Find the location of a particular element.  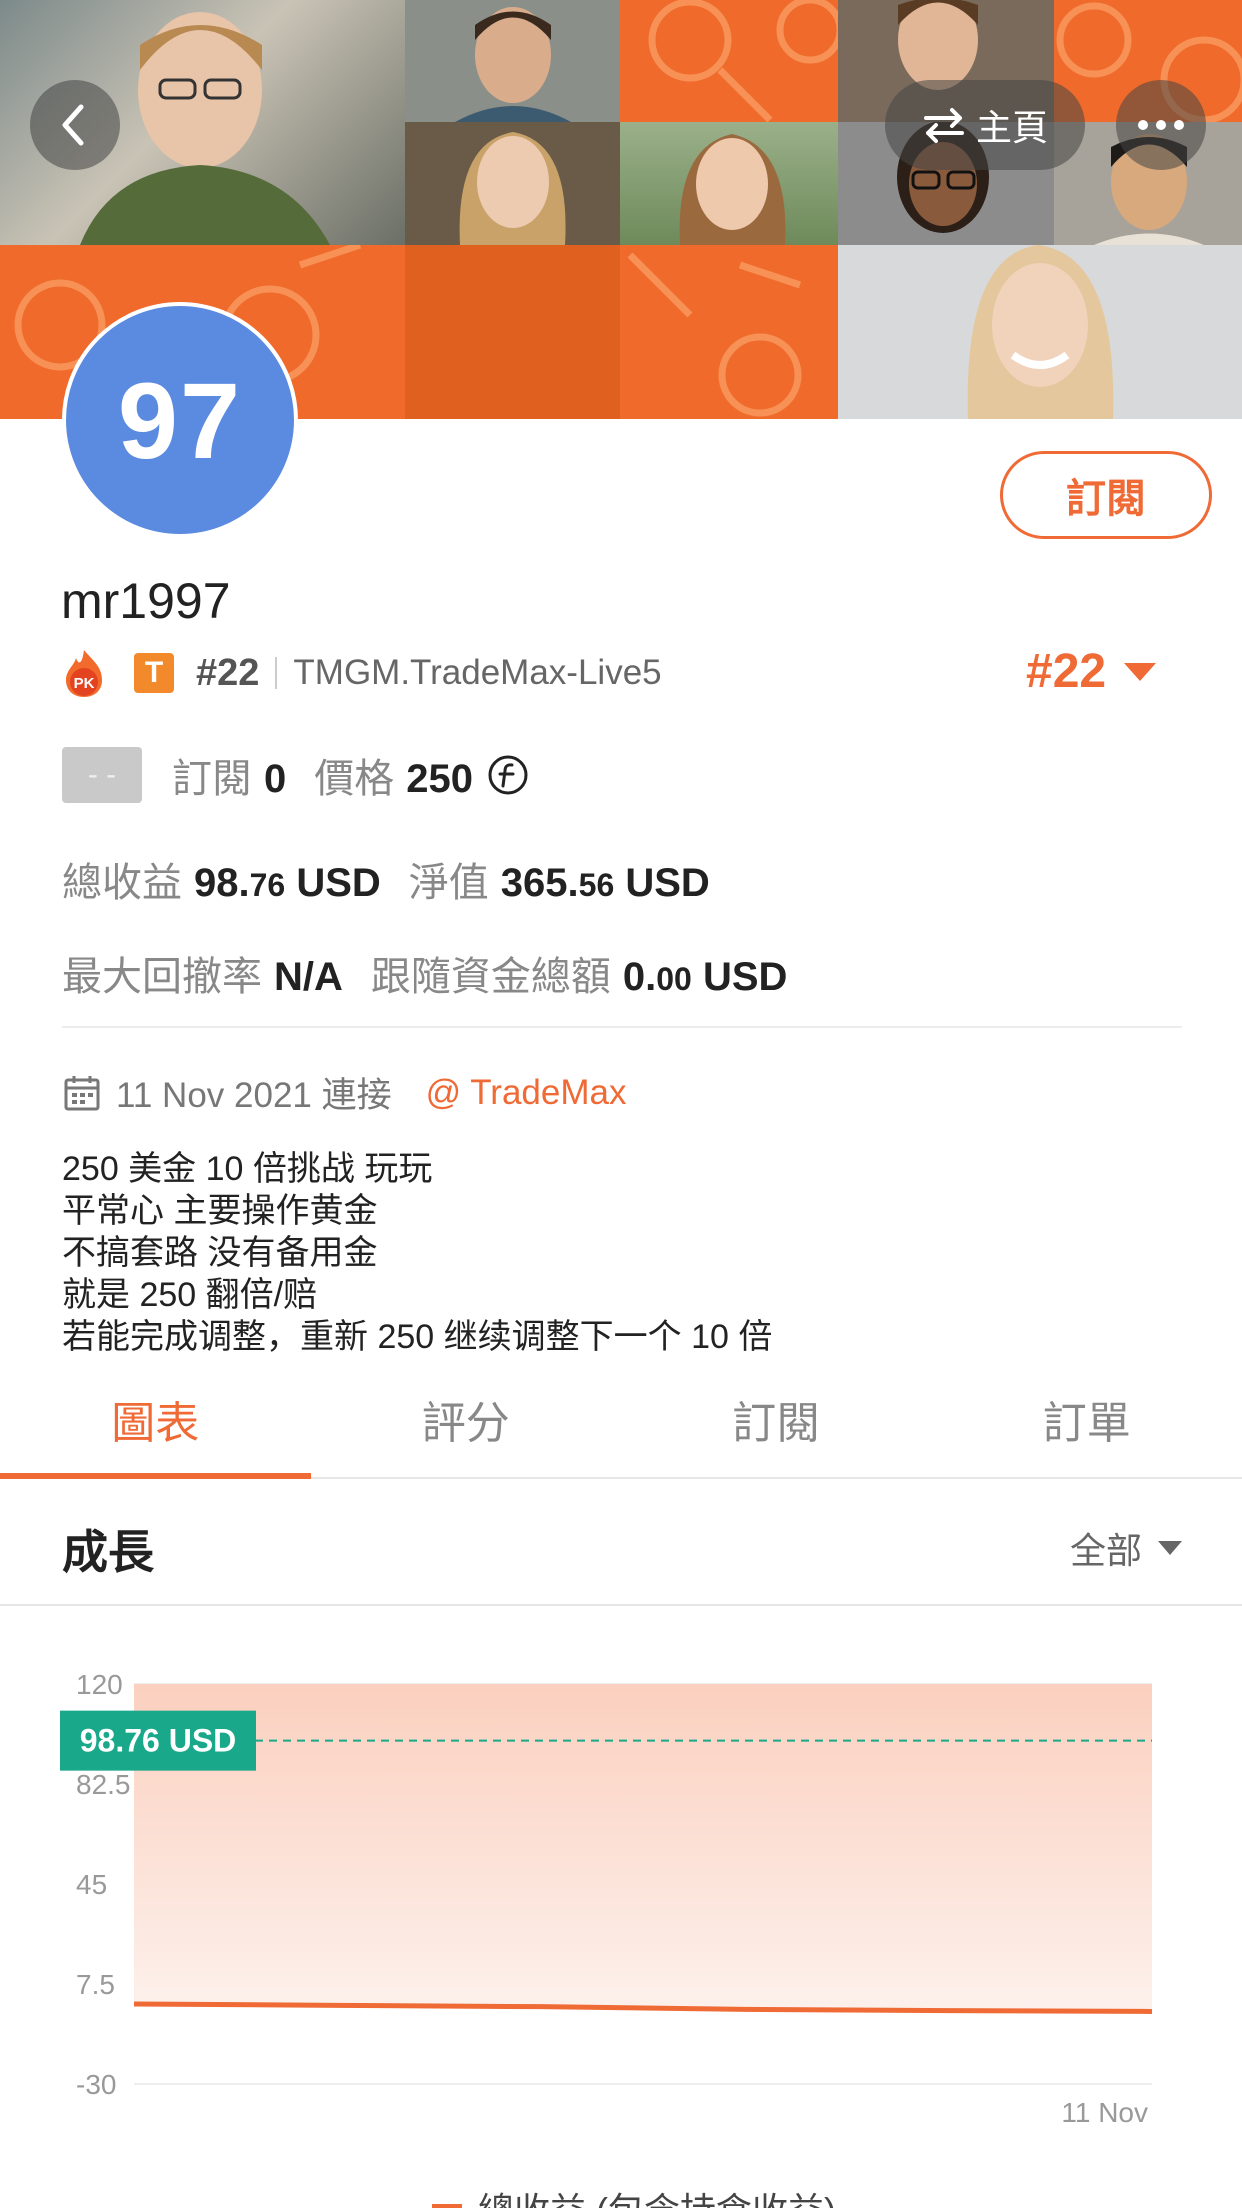

more-button is located at coordinates (1161, 125).